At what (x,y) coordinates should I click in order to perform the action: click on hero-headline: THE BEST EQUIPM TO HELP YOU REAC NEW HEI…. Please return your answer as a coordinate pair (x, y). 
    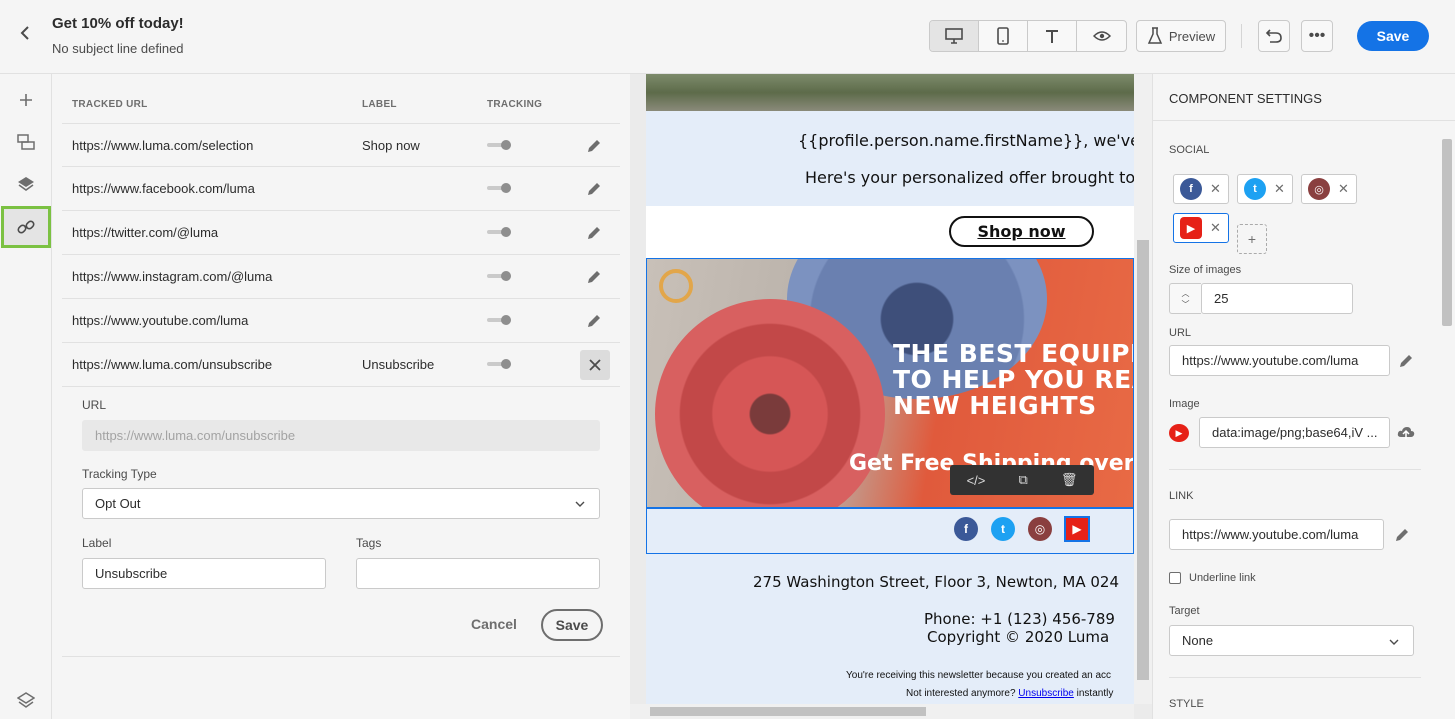
    Looking at the image, I should click on (1013, 379).